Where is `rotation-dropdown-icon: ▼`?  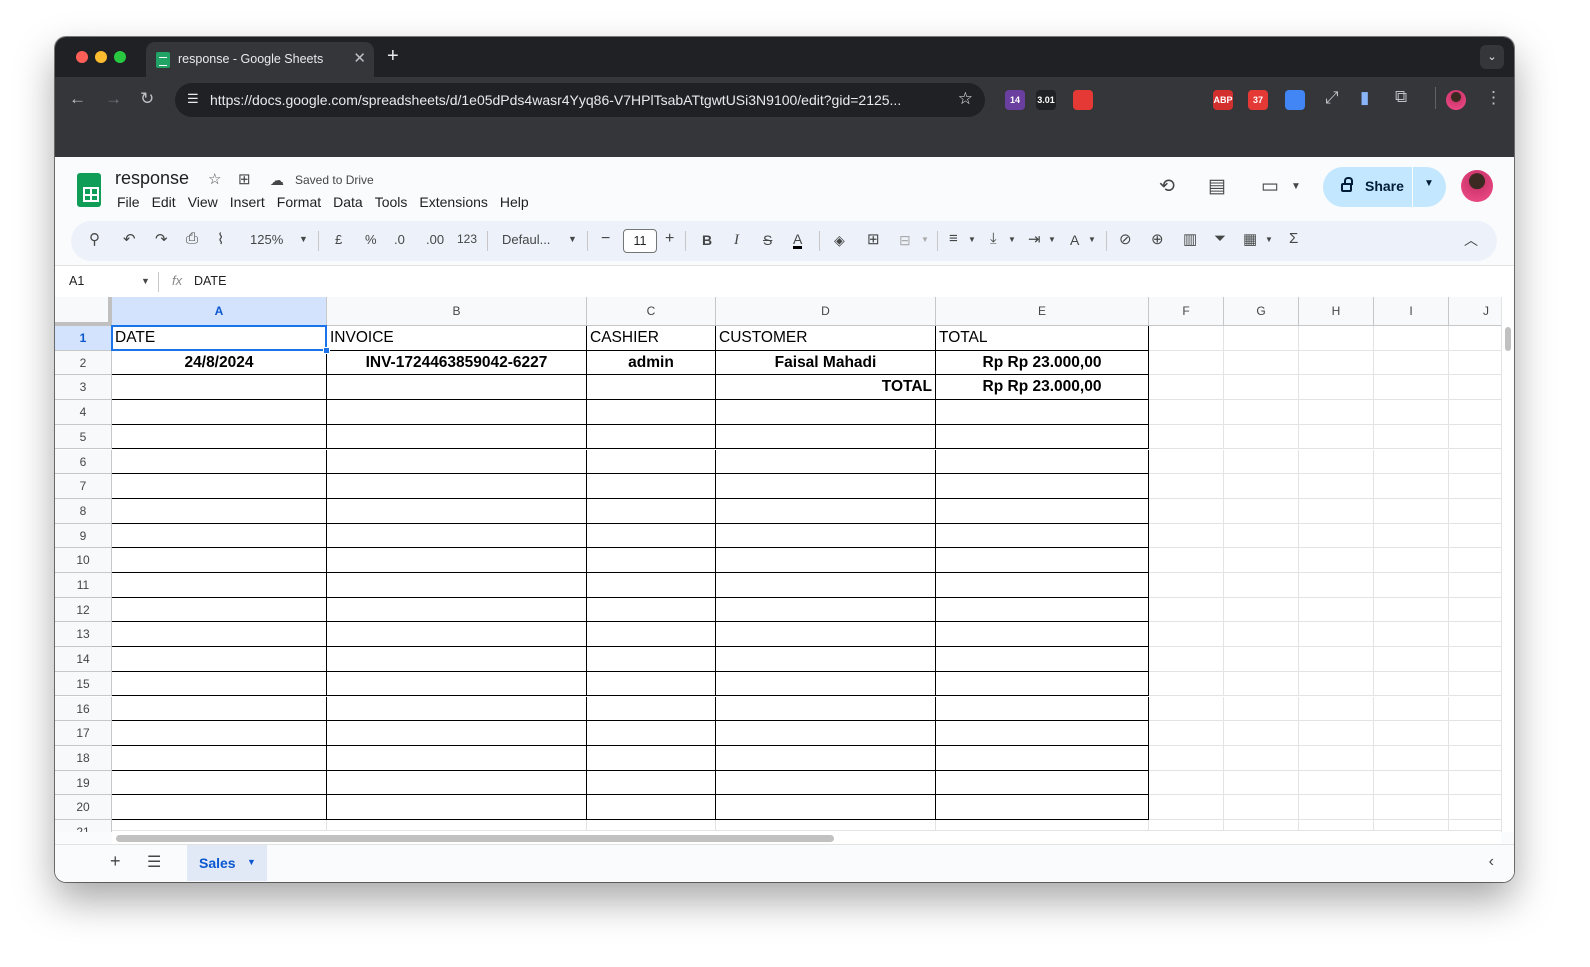
rotation-dropdown-icon: ▼ is located at coordinates (1092, 239).